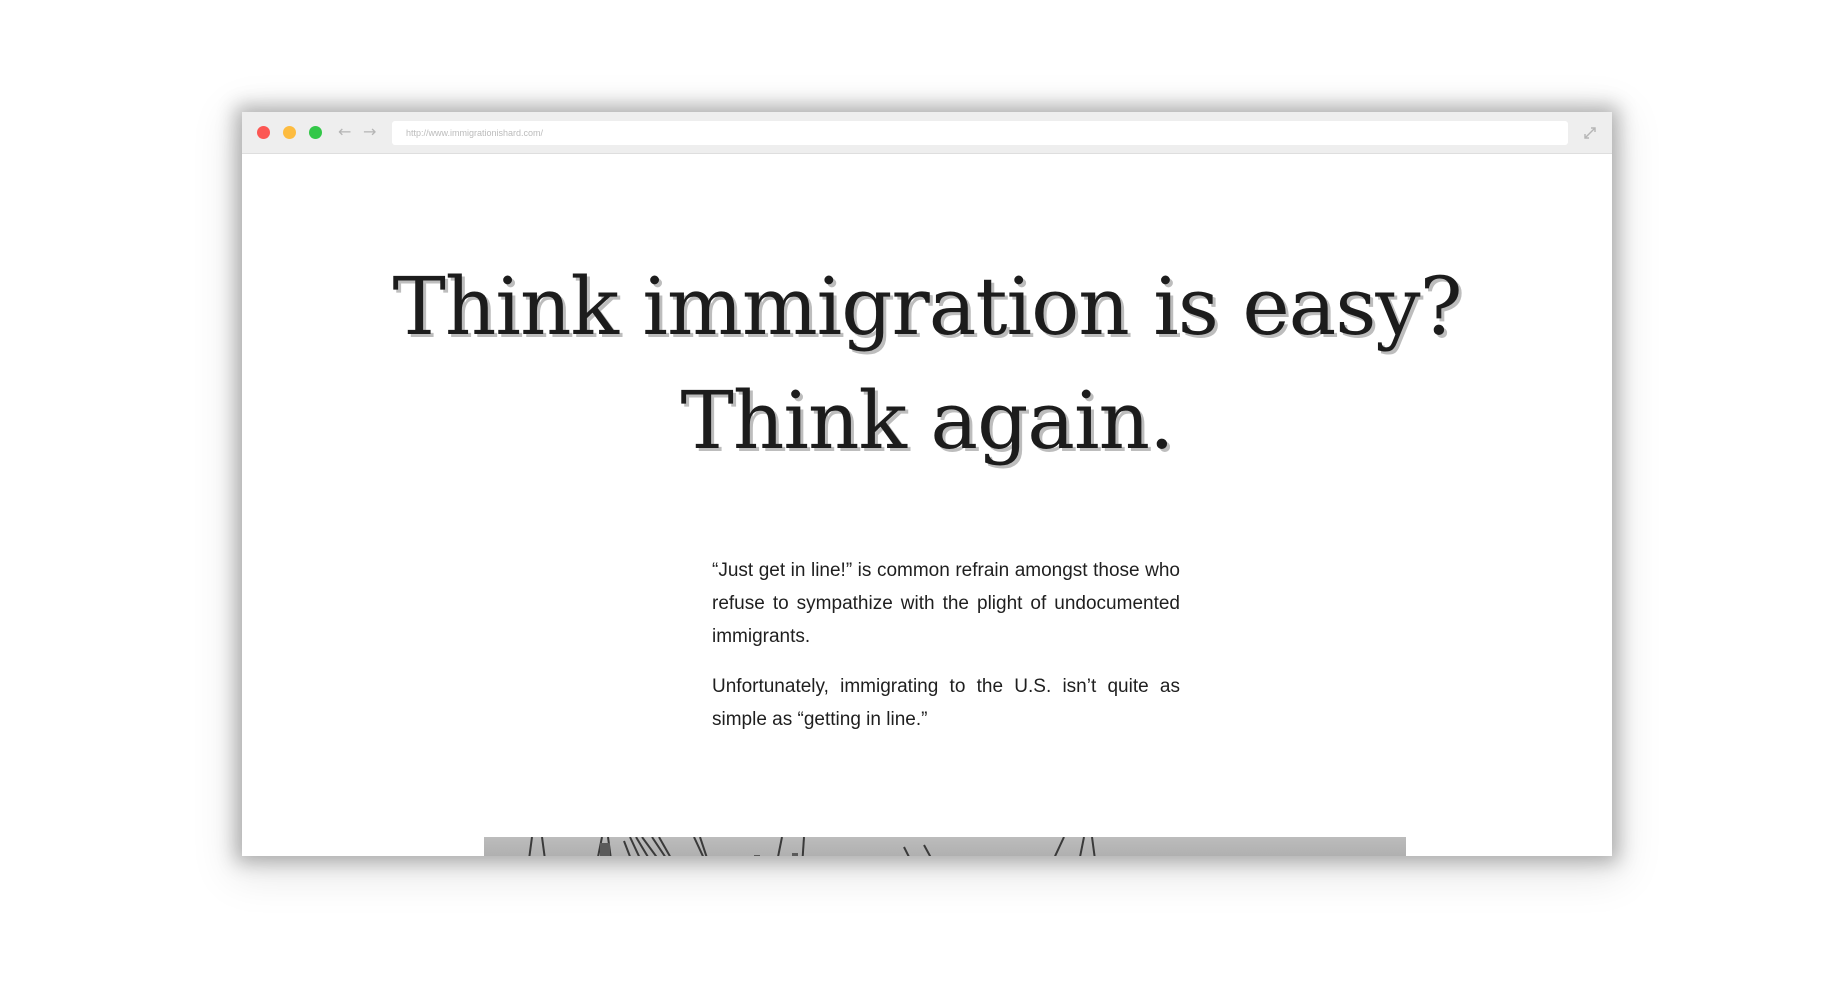  I want to click on bridge-photo, so click(945, 846).